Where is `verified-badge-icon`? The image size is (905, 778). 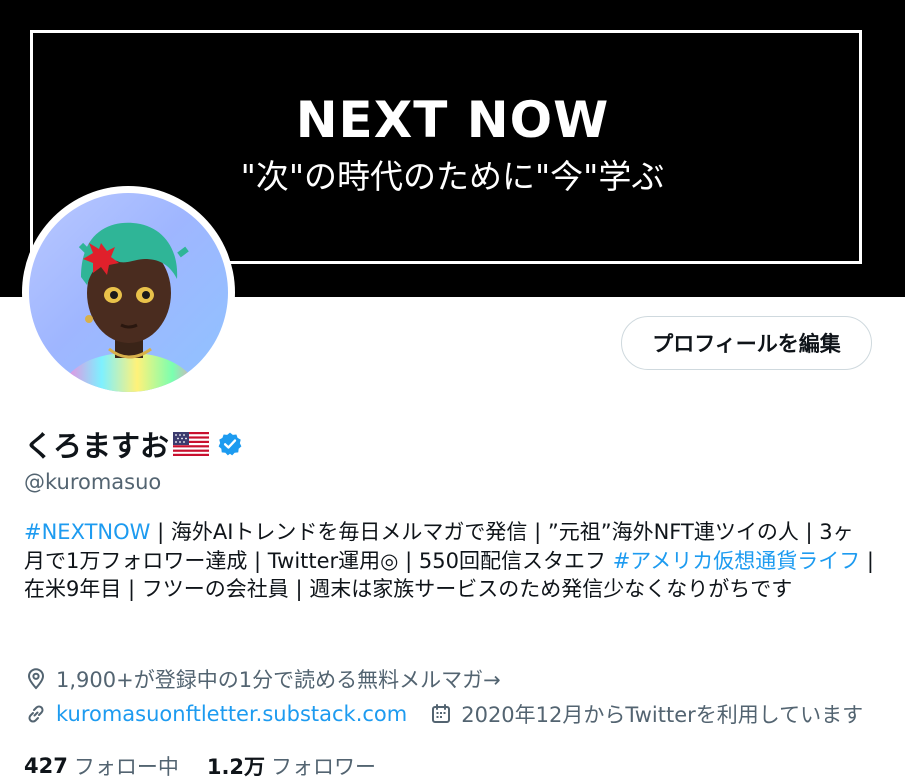
verified-badge-icon is located at coordinates (230, 444).